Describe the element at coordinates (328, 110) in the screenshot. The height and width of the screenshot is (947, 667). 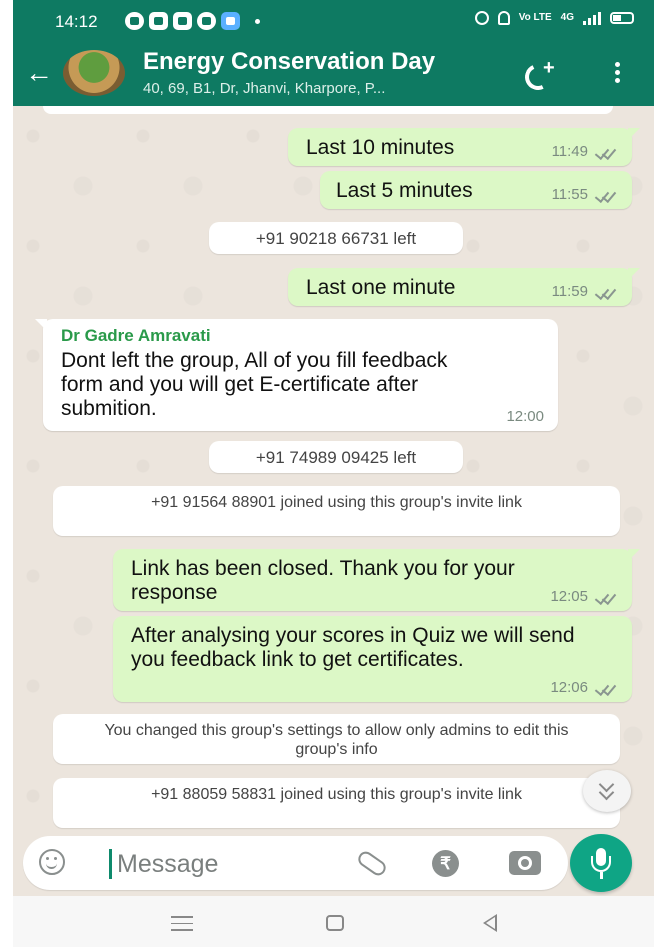
I see `previous-message-stub` at that location.